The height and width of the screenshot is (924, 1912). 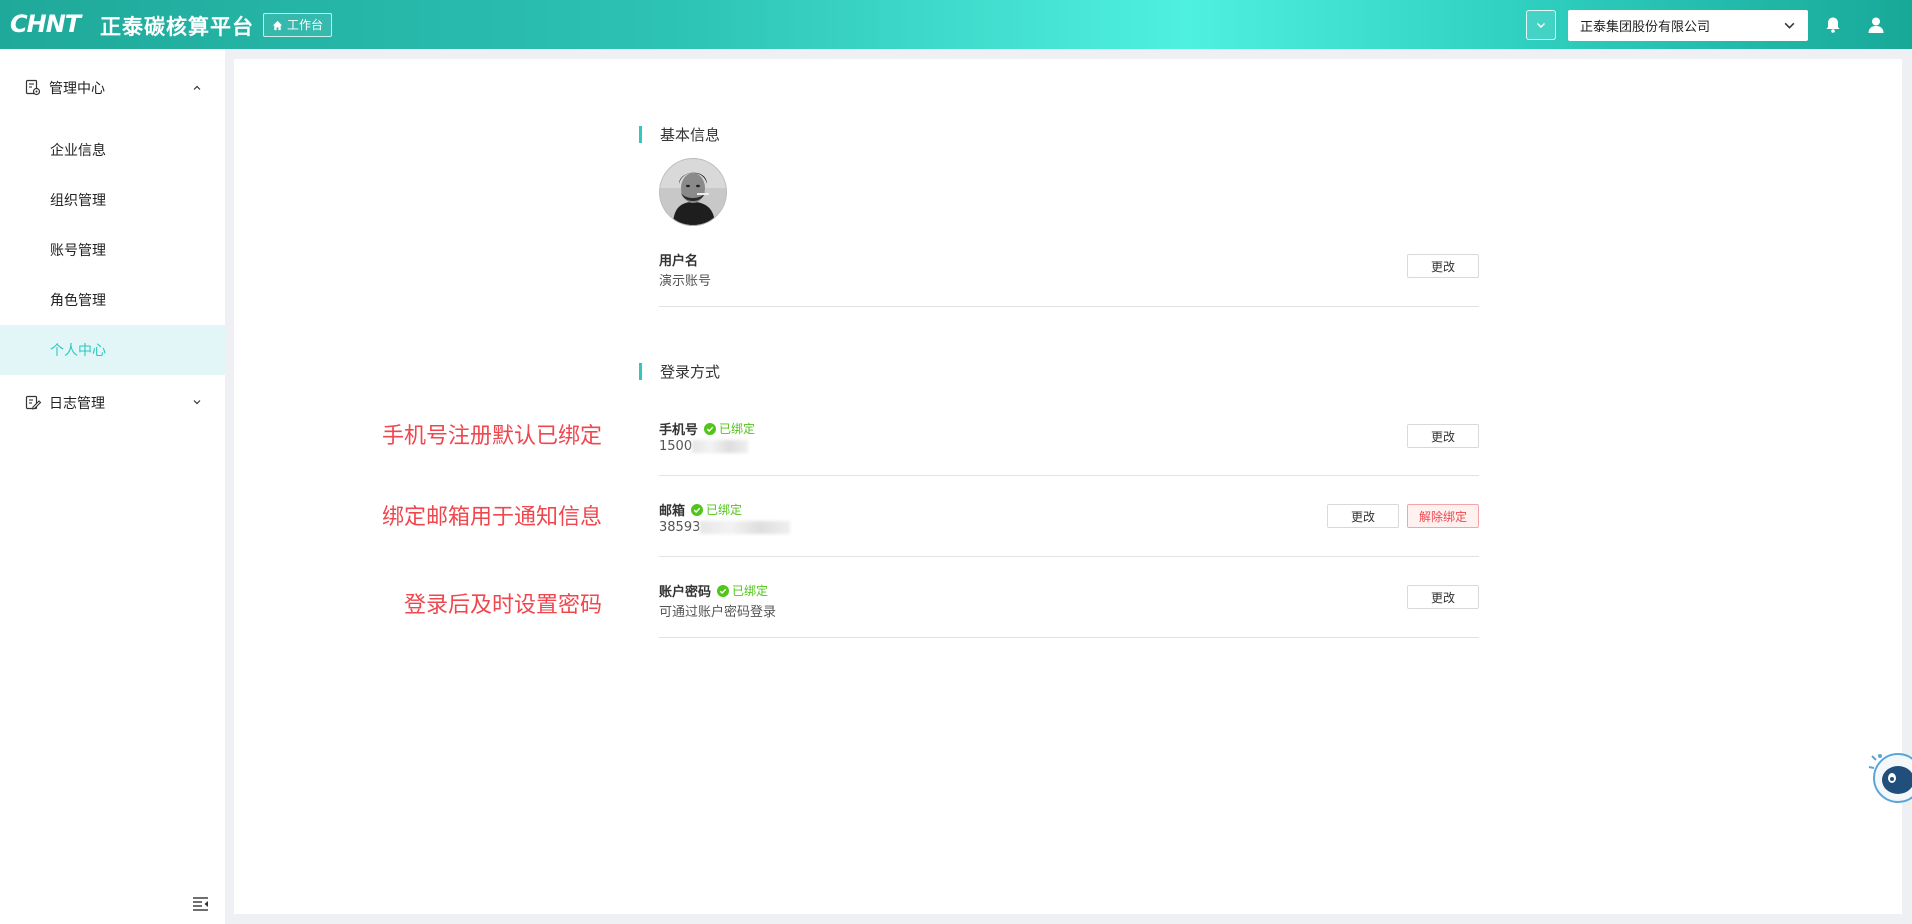 I want to click on sidebar-item-label: 角色管理, so click(x=78, y=301).